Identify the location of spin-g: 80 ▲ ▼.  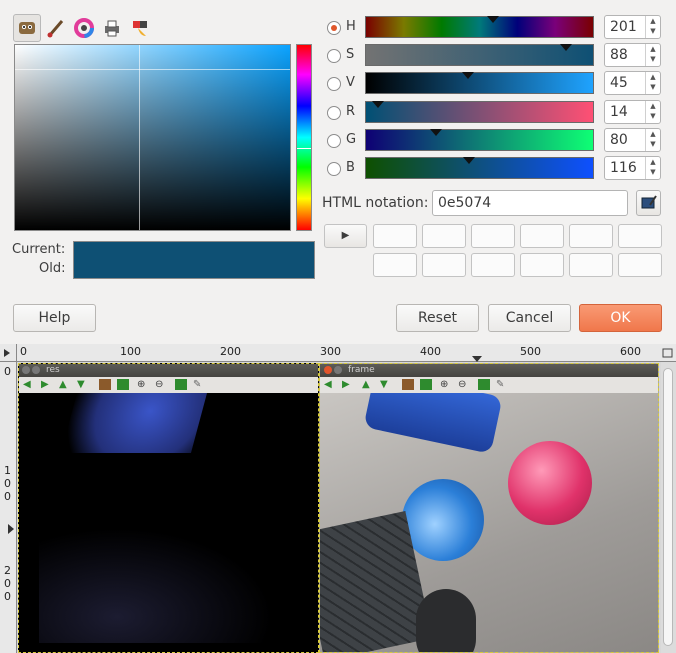
(632, 140).